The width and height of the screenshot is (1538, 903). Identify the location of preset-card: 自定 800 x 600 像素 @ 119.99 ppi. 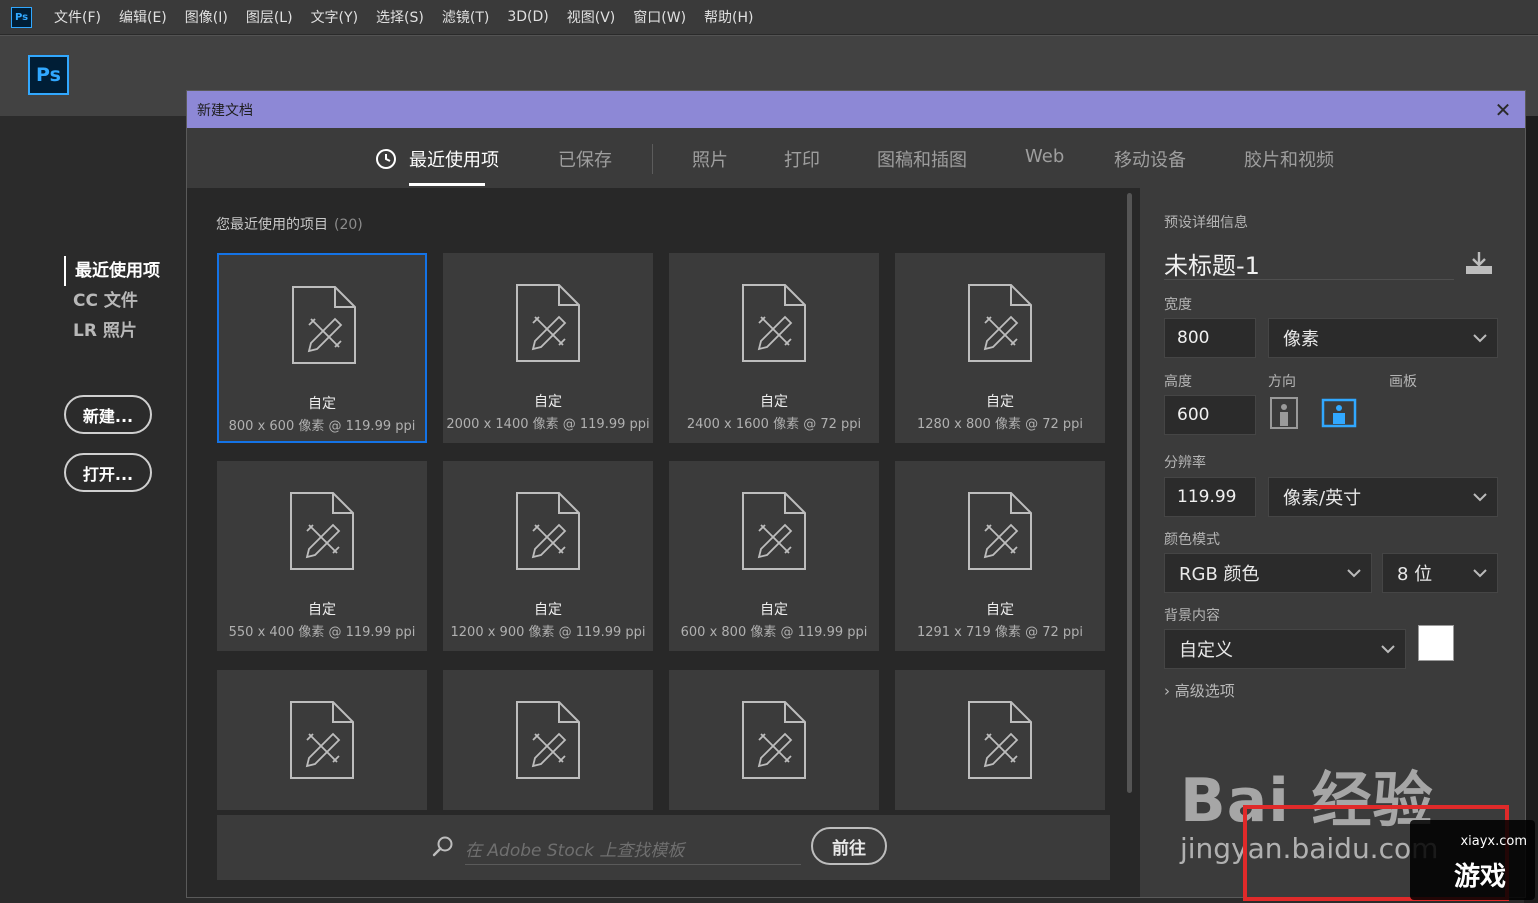
(322, 348).